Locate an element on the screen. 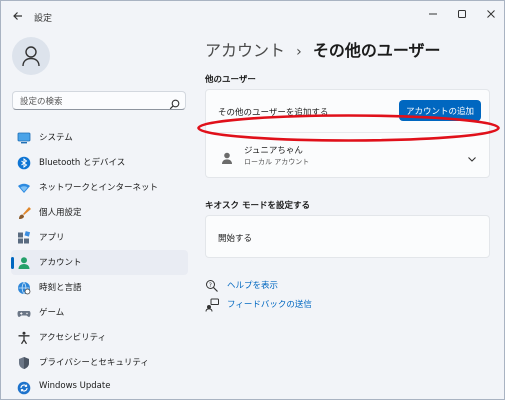  sidebar-item-label: アクセシビリティ is located at coordinates (73, 338).